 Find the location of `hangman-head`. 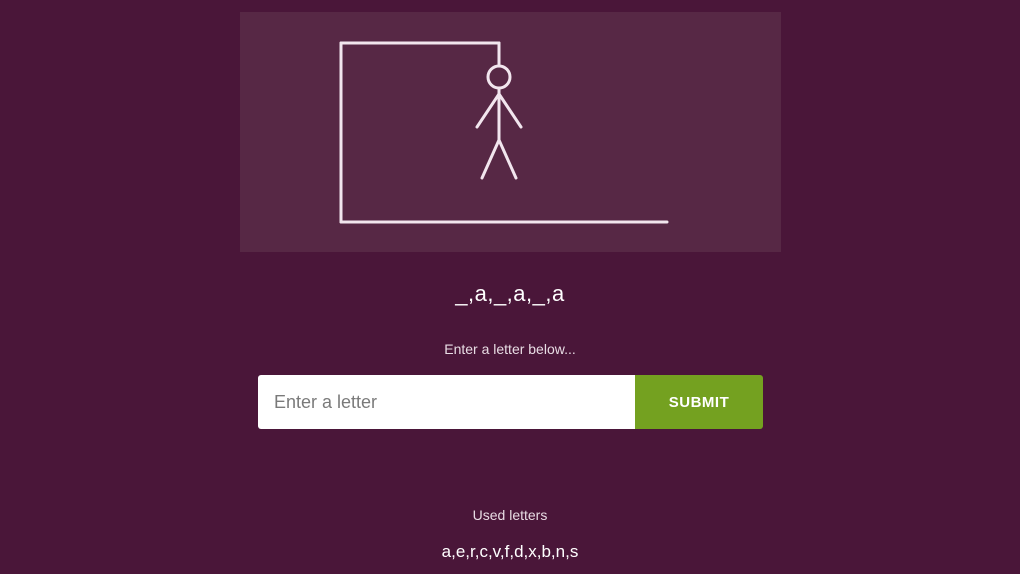

hangman-head is located at coordinates (499, 77).